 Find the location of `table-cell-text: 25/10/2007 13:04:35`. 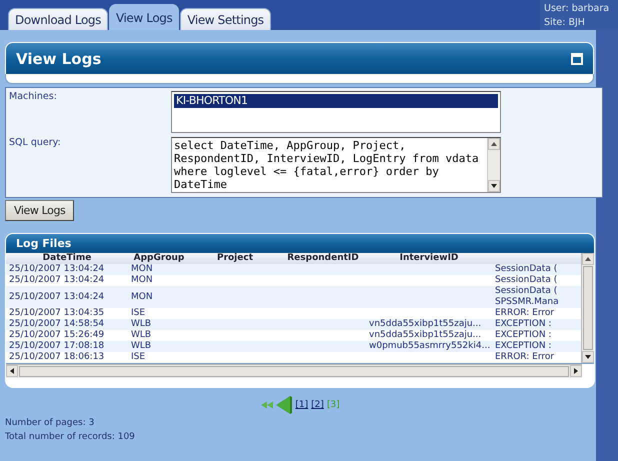

table-cell-text: 25/10/2007 13:04:35 is located at coordinates (57, 313).